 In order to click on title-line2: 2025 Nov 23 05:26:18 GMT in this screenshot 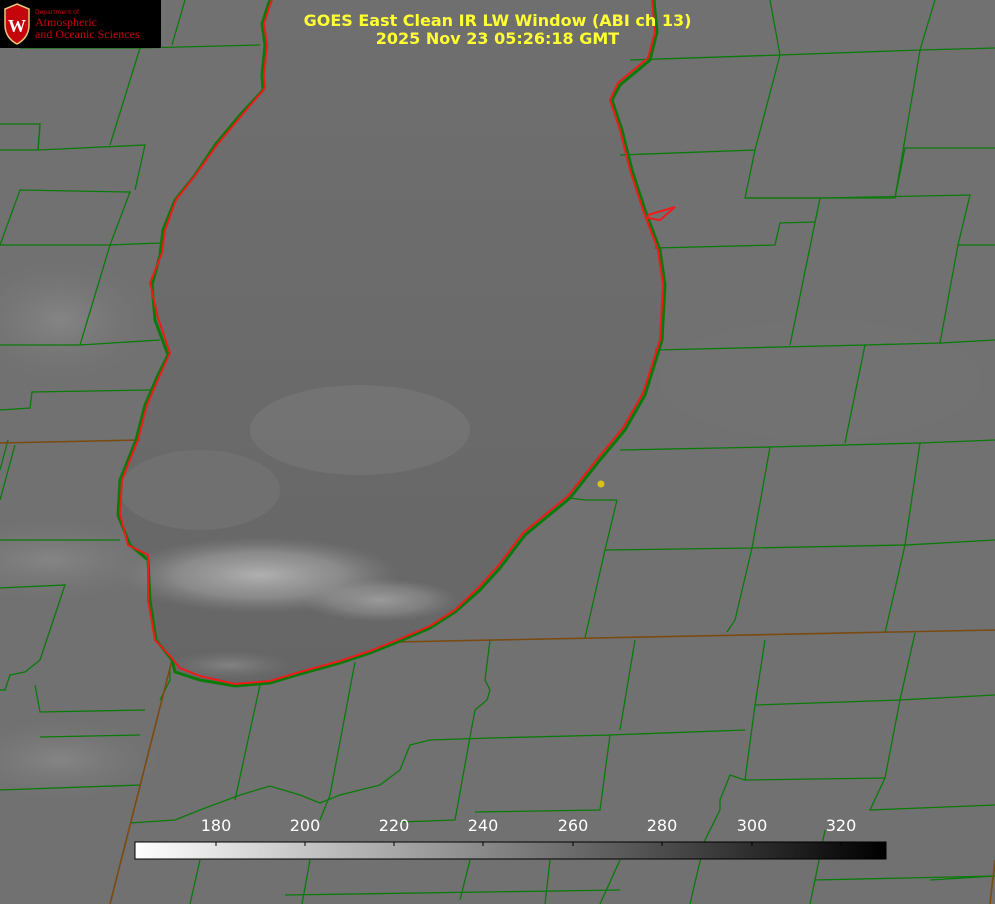, I will do `click(497, 38)`.